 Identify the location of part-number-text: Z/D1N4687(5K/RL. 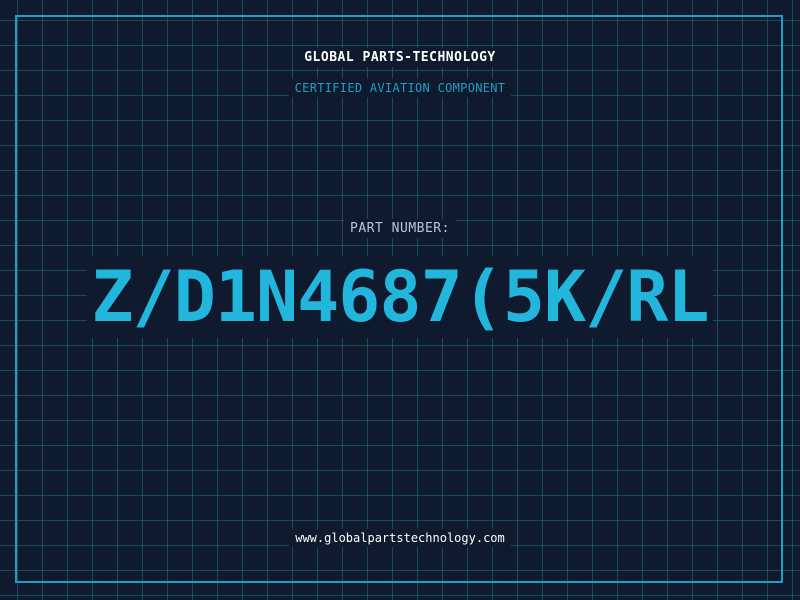
(400, 297).